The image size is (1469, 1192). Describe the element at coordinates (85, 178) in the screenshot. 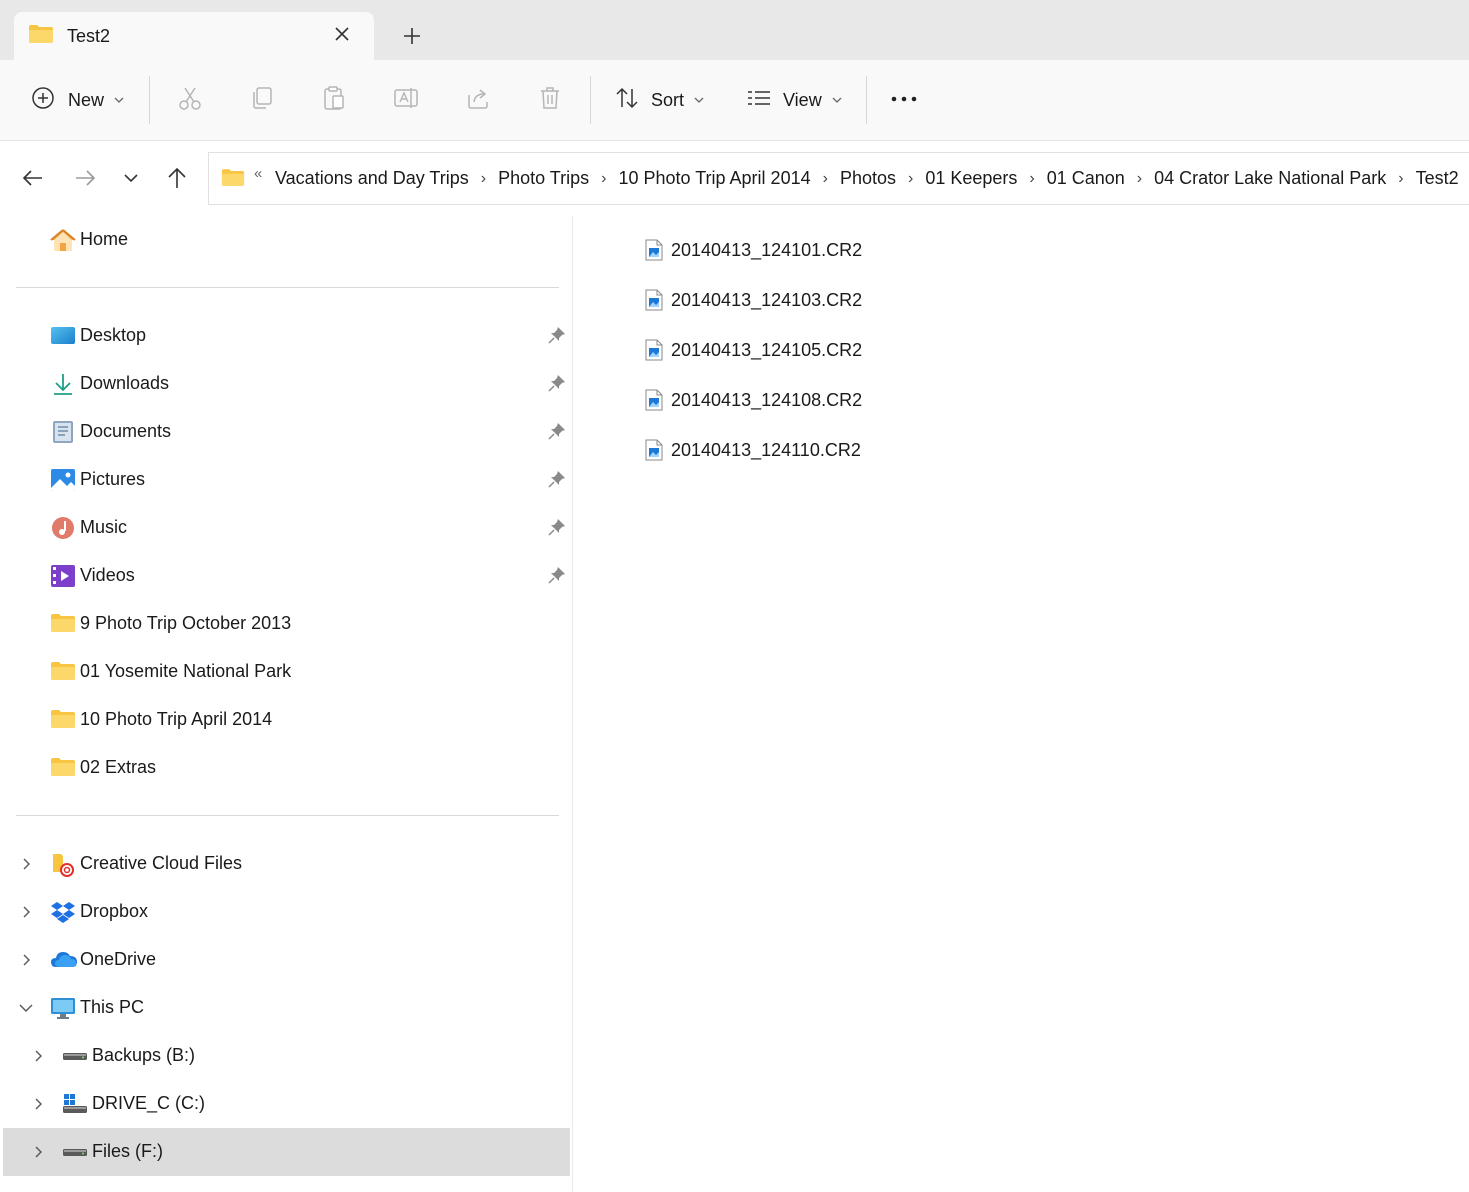

I see `forward-arrow-icon` at that location.